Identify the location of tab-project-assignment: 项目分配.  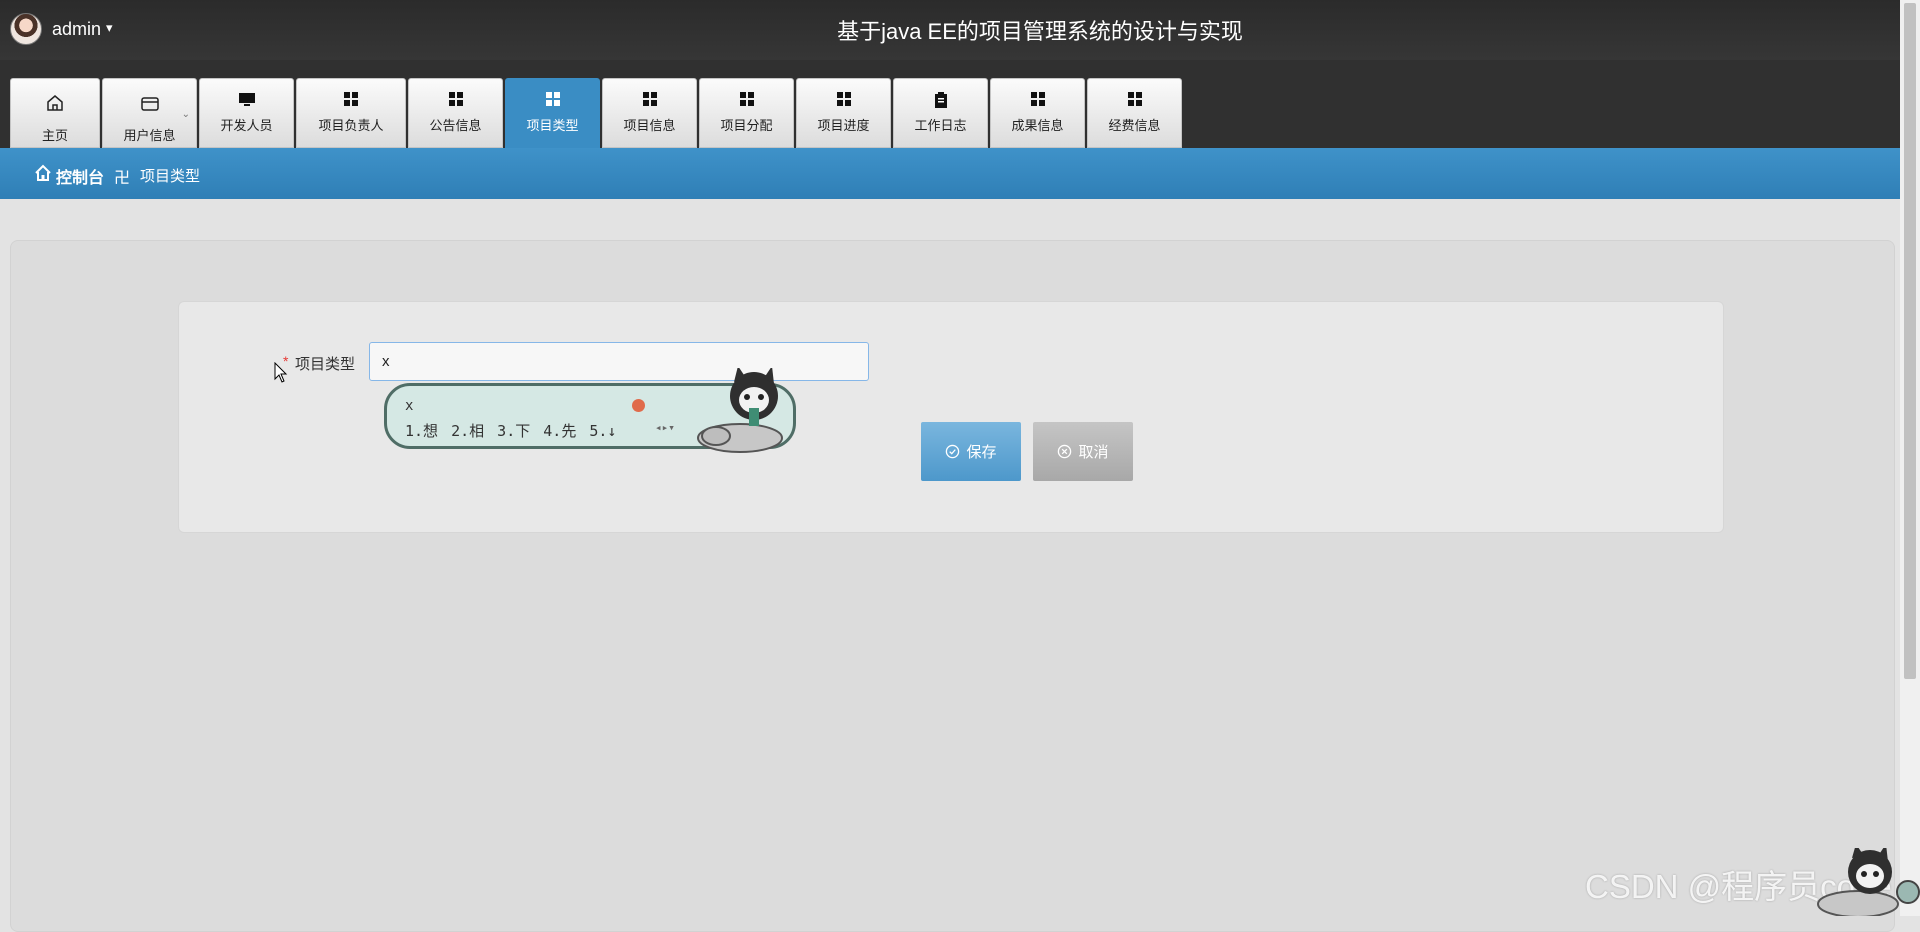
(746, 113).